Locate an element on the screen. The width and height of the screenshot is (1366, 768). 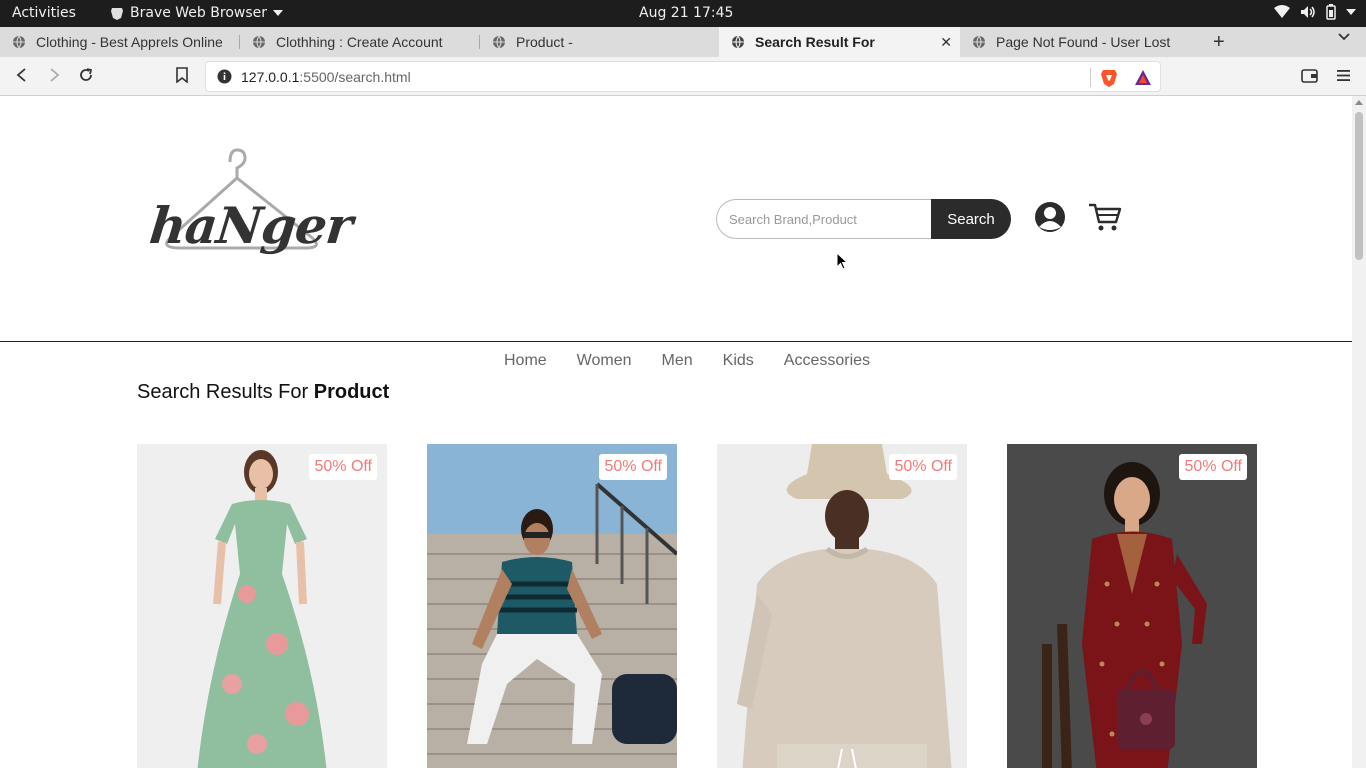
tab-list-chevron-icon is located at coordinates (1344, 37).